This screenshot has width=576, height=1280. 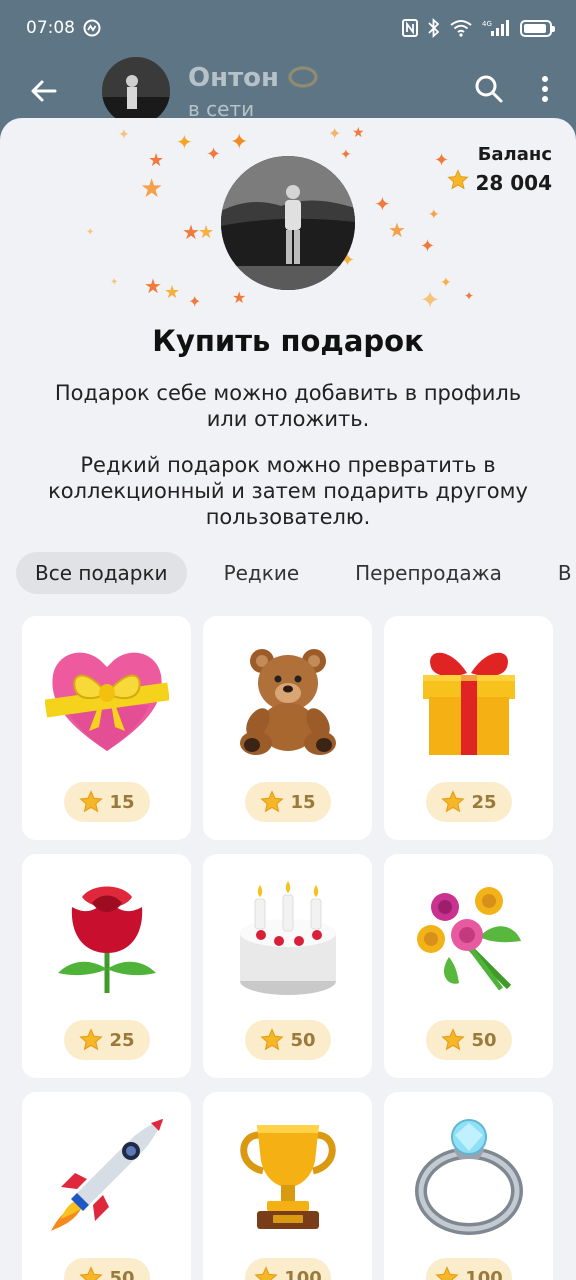 I want to click on tab-rare: Редкие, so click(x=262, y=573).